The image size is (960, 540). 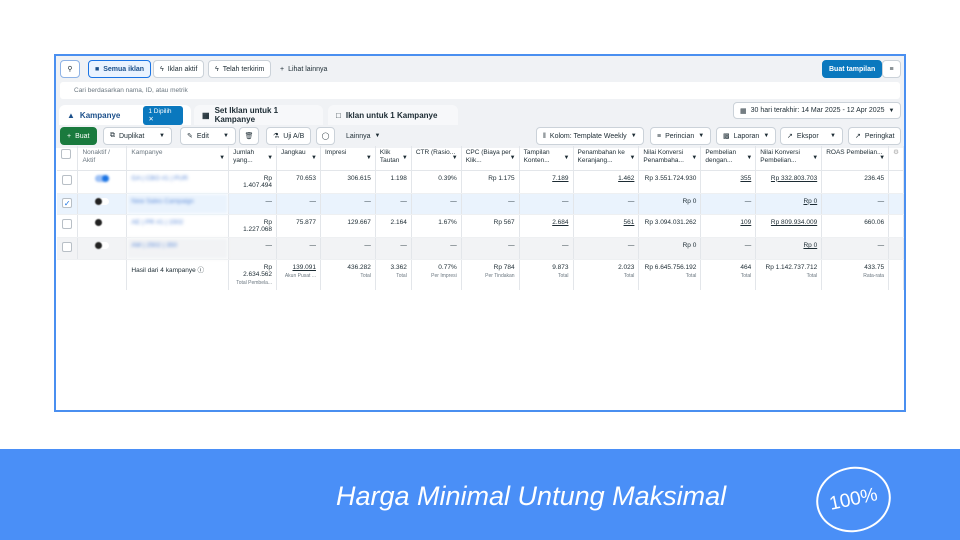 What do you see at coordinates (436, 158) in the screenshot?
I see `col-ctr: CTR (Rasio... ▼` at bounding box center [436, 158].